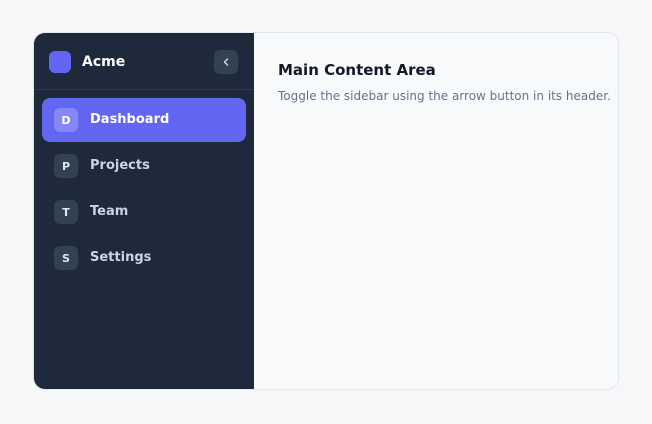 This screenshot has width=652, height=424. Describe the element at coordinates (130, 119) in the screenshot. I see `sidebar-item-label: Dashboard` at that location.